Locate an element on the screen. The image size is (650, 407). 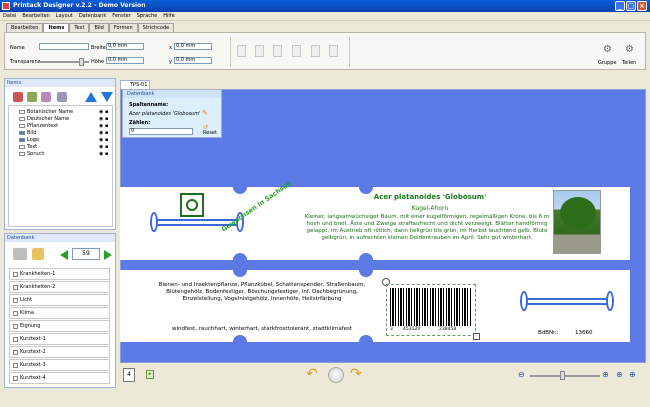
align-middle-icon is located at coordinates (315, 51).